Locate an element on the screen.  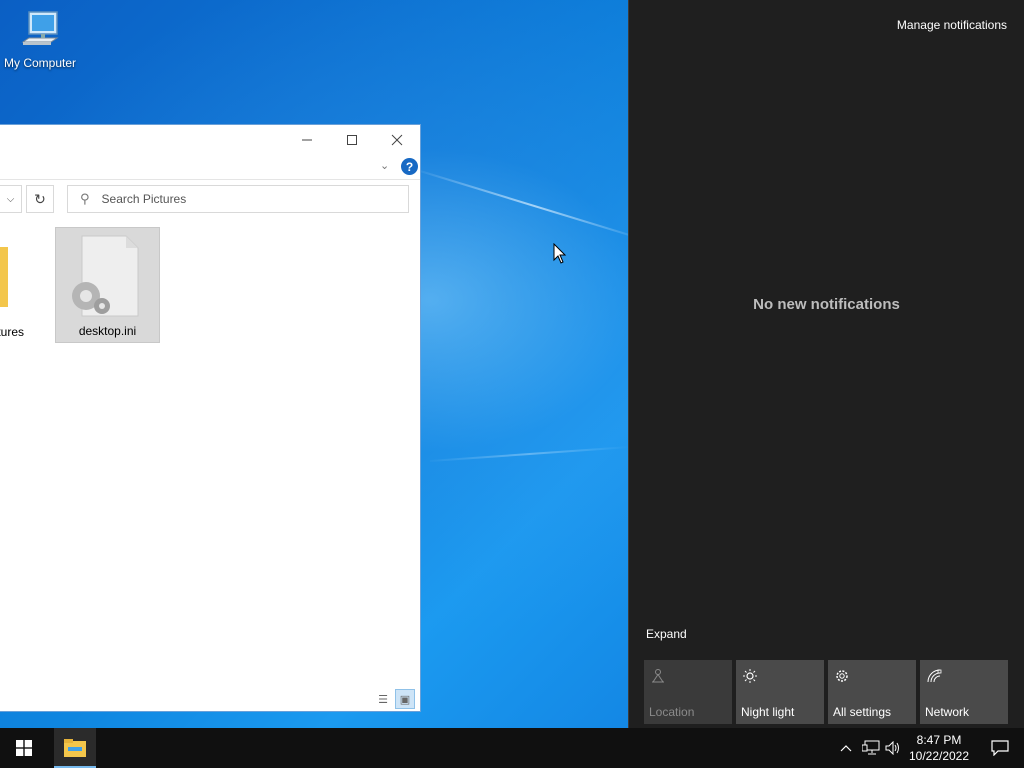
desktop-icon-my-computer: My Computer is located at coordinates (40, 39).